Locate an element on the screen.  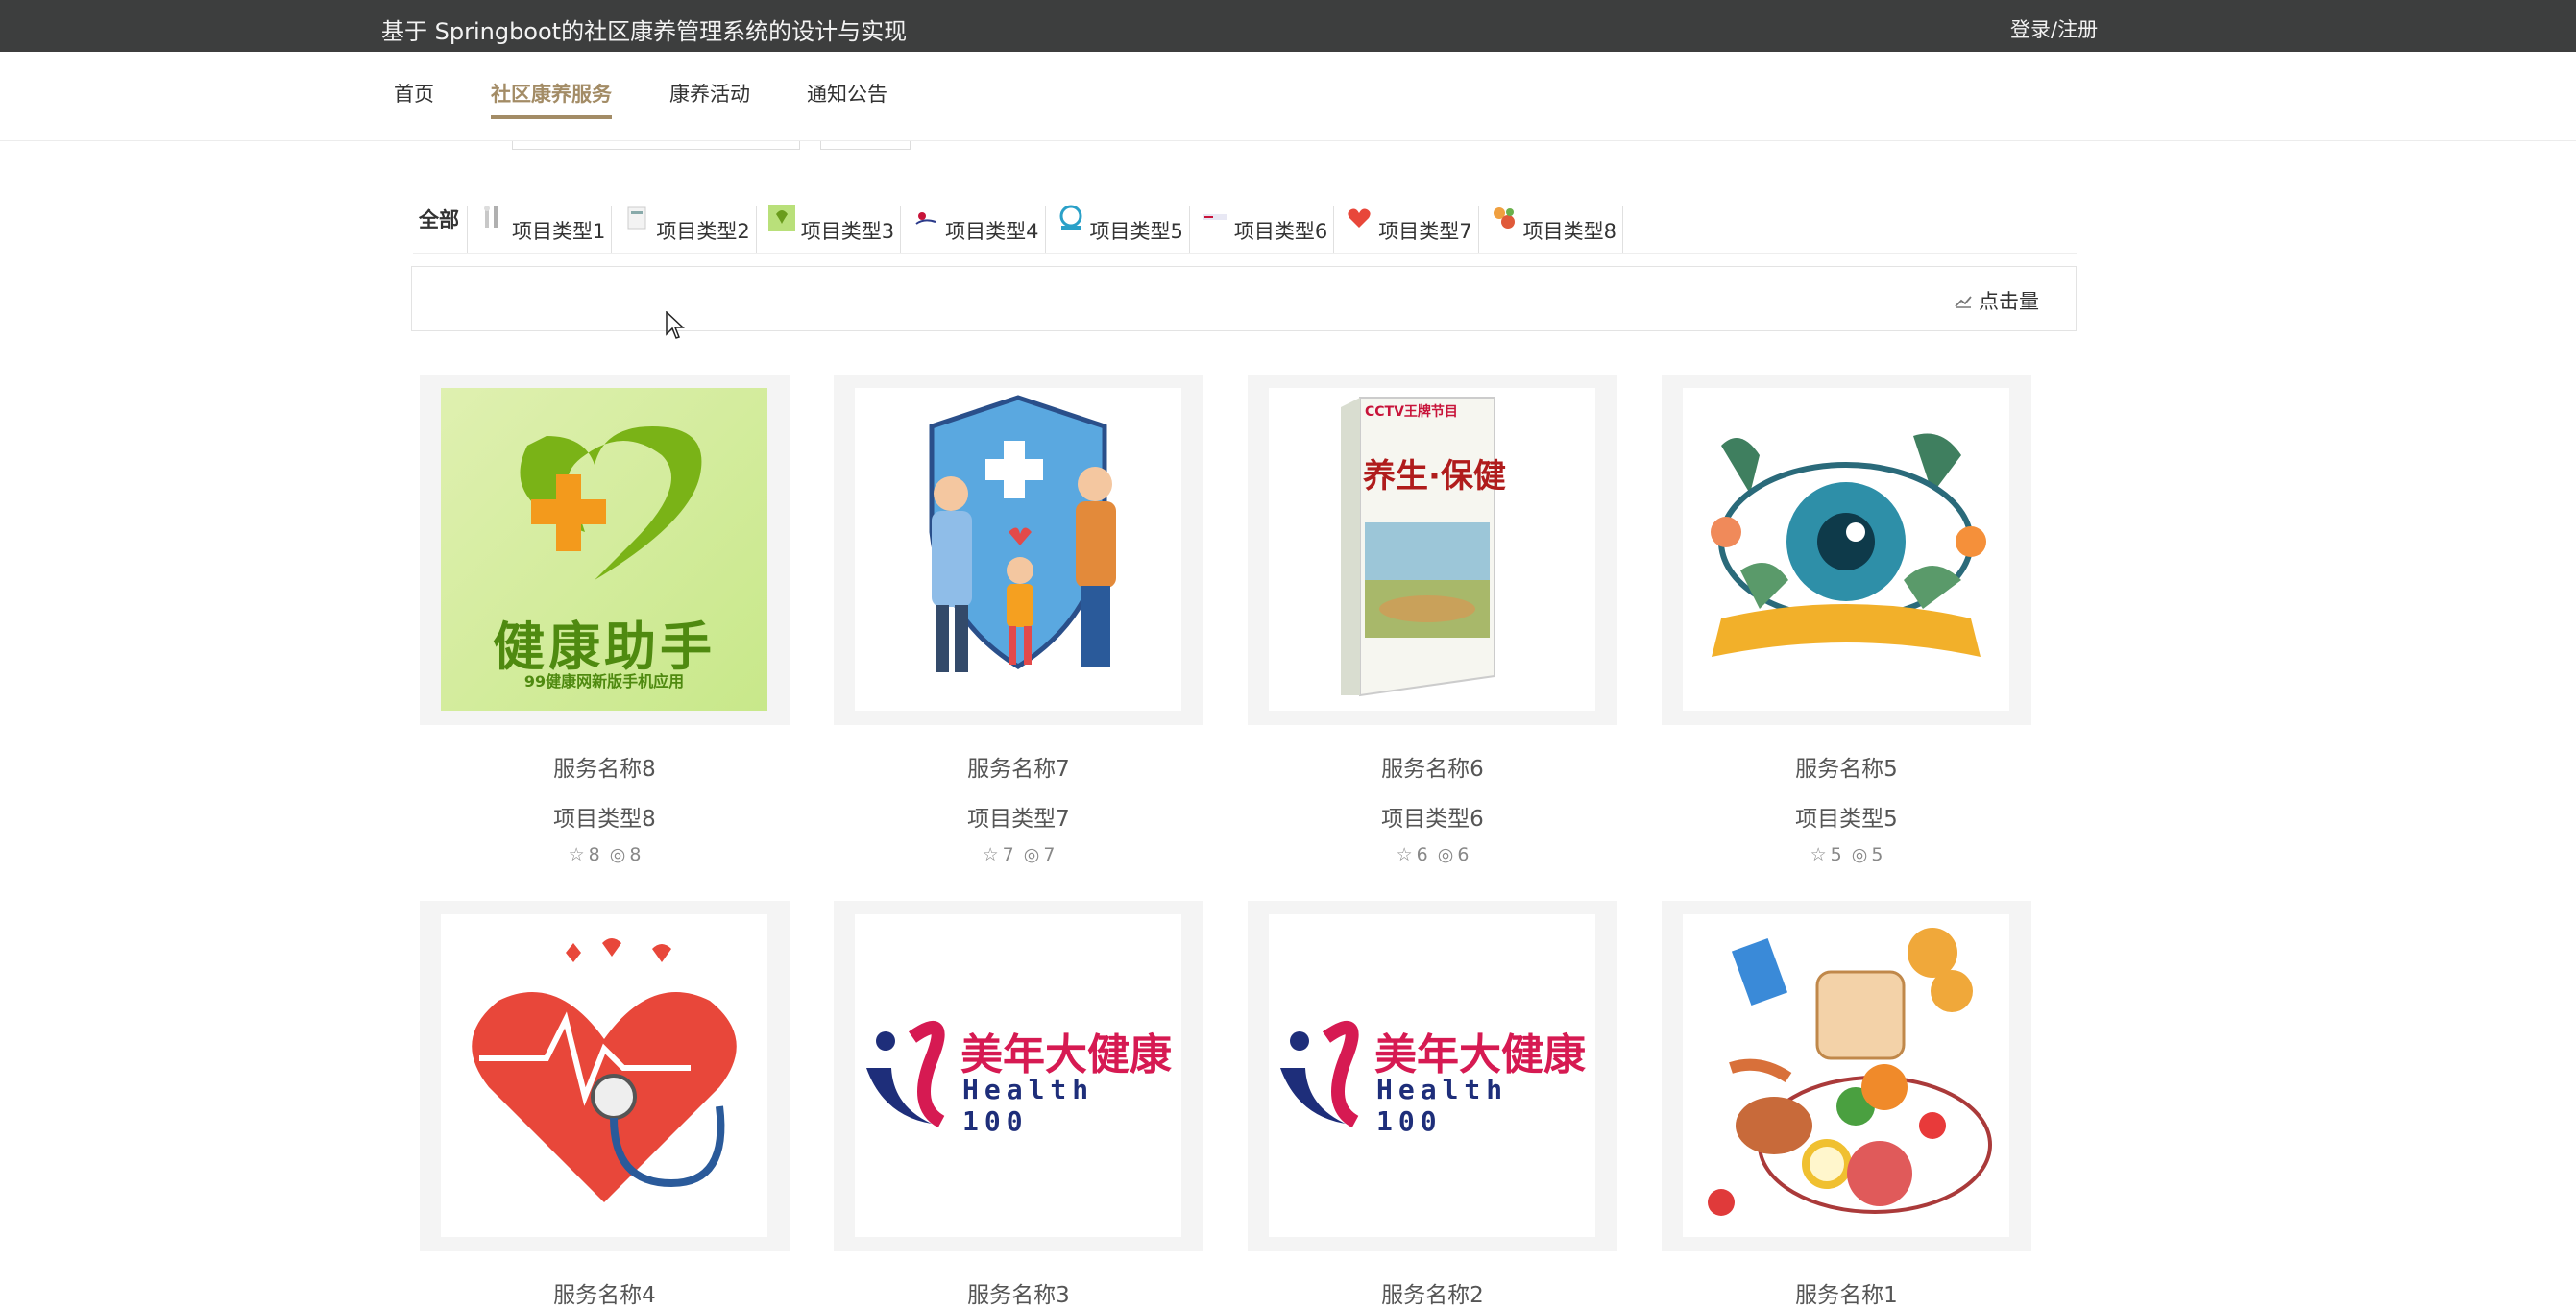
type-filter-label: 项目类型6 is located at coordinates (1280, 231).